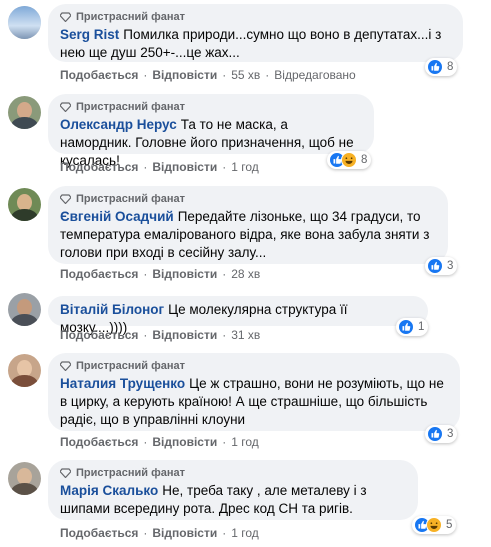  I want to click on reaction-count: 5, so click(449, 525).